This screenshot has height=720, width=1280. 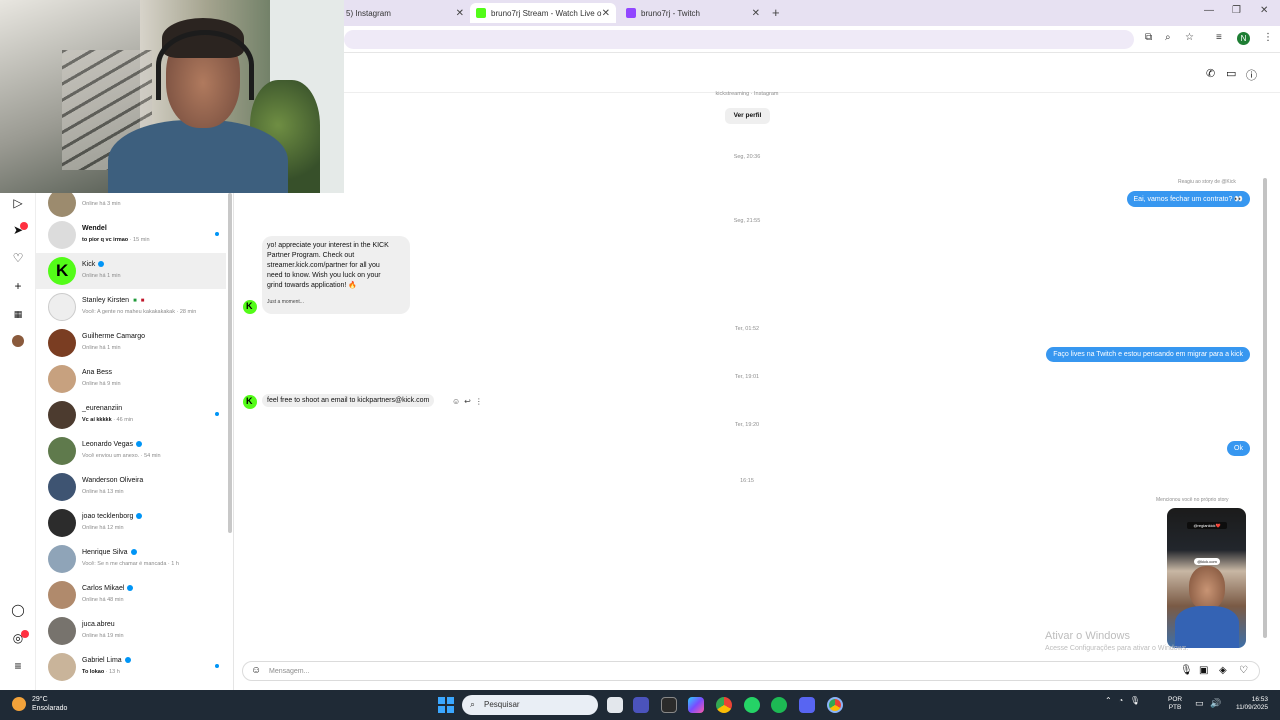 I want to click on sticker-icon: ◈, so click(x=1223, y=670).